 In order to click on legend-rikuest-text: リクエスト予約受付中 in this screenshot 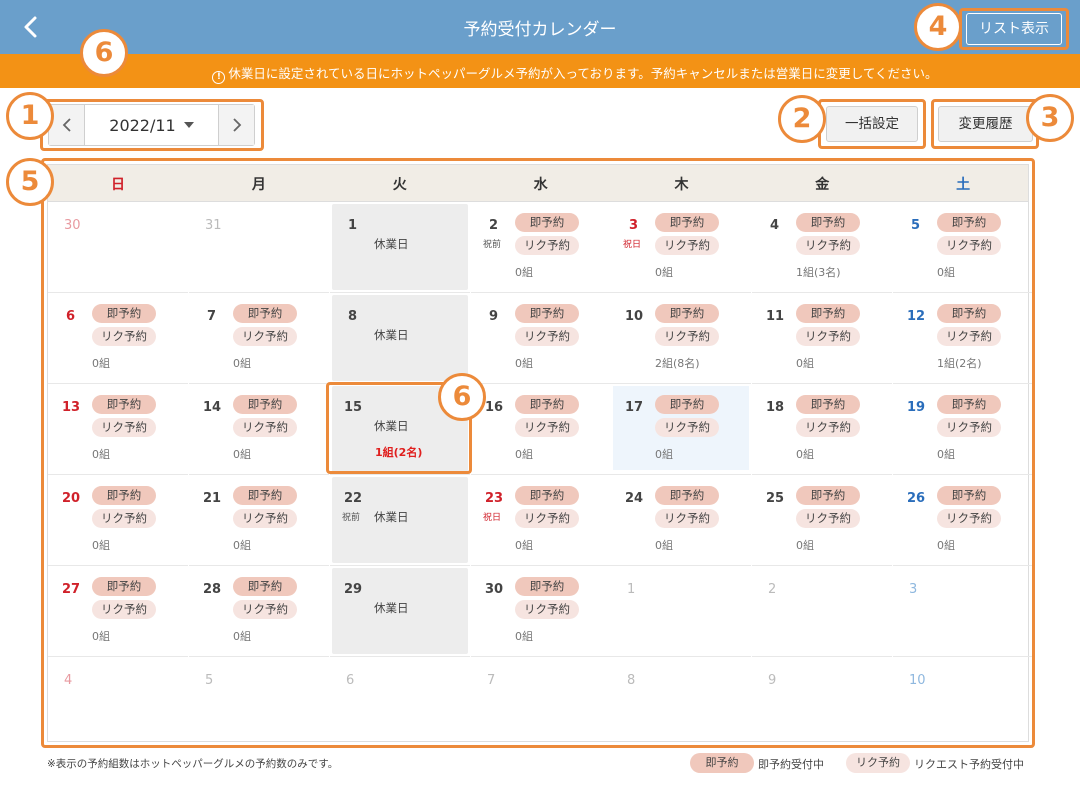, I will do `click(969, 764)`.